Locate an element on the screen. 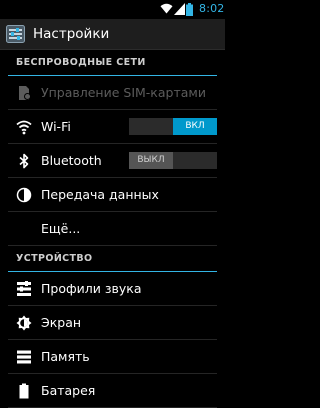 This screenshot has height=408, width=320. settings-item-sim-management: Управление SIM-картами is located at coordinates (112, 93).